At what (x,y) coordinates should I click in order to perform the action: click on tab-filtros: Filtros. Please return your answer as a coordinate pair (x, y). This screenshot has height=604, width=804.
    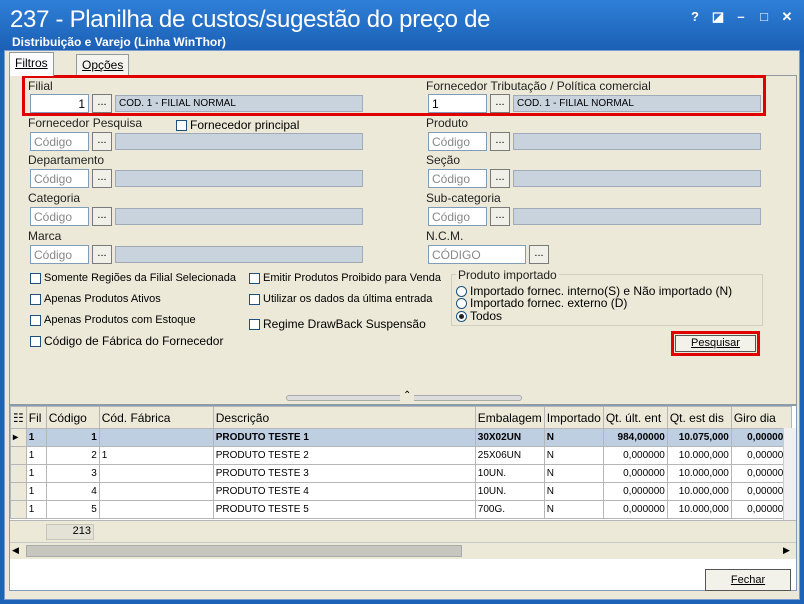
    Looking at the image, I should click on (31, 64).